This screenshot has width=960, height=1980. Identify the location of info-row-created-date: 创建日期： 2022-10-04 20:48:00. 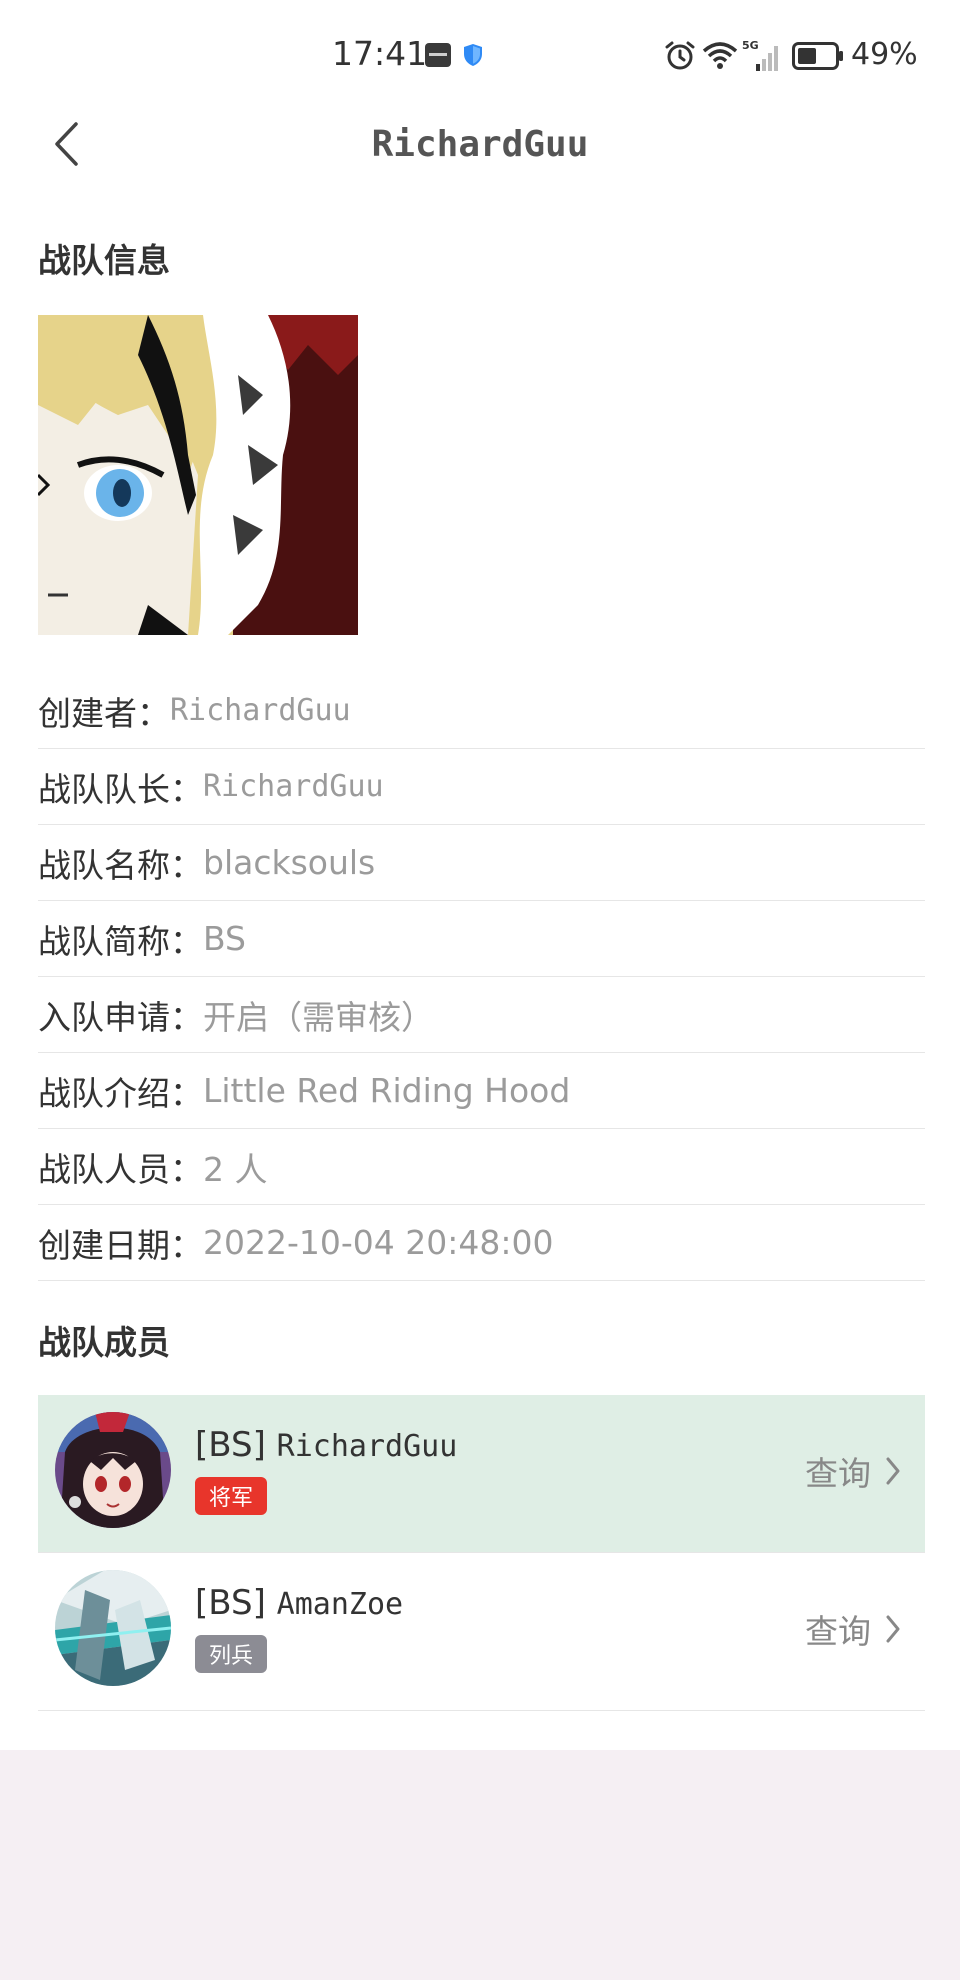
(481, 1243).